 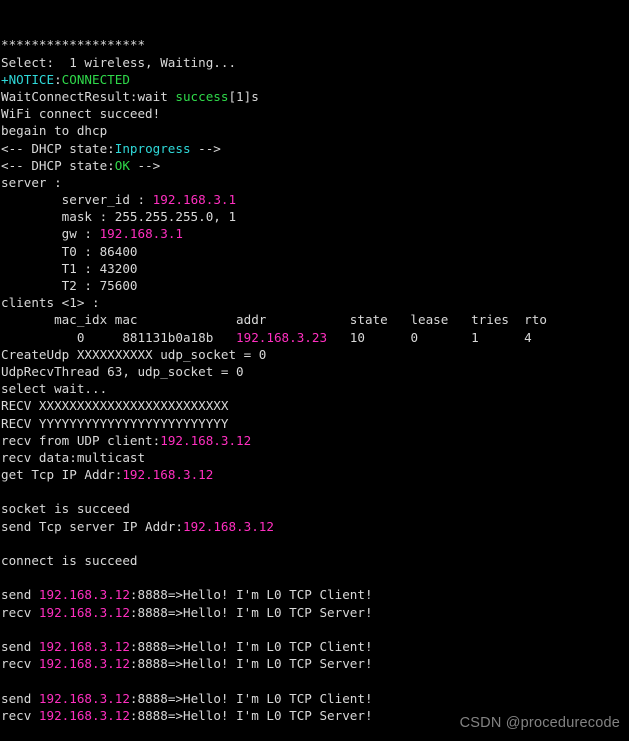 What do you see at coordinates (115, 406) in the screenshot?
I see `terminal-text-segment: RECV XXXXXXXXXXXXXXXXXXXXXXXXX` at bounding box center [115, 406].